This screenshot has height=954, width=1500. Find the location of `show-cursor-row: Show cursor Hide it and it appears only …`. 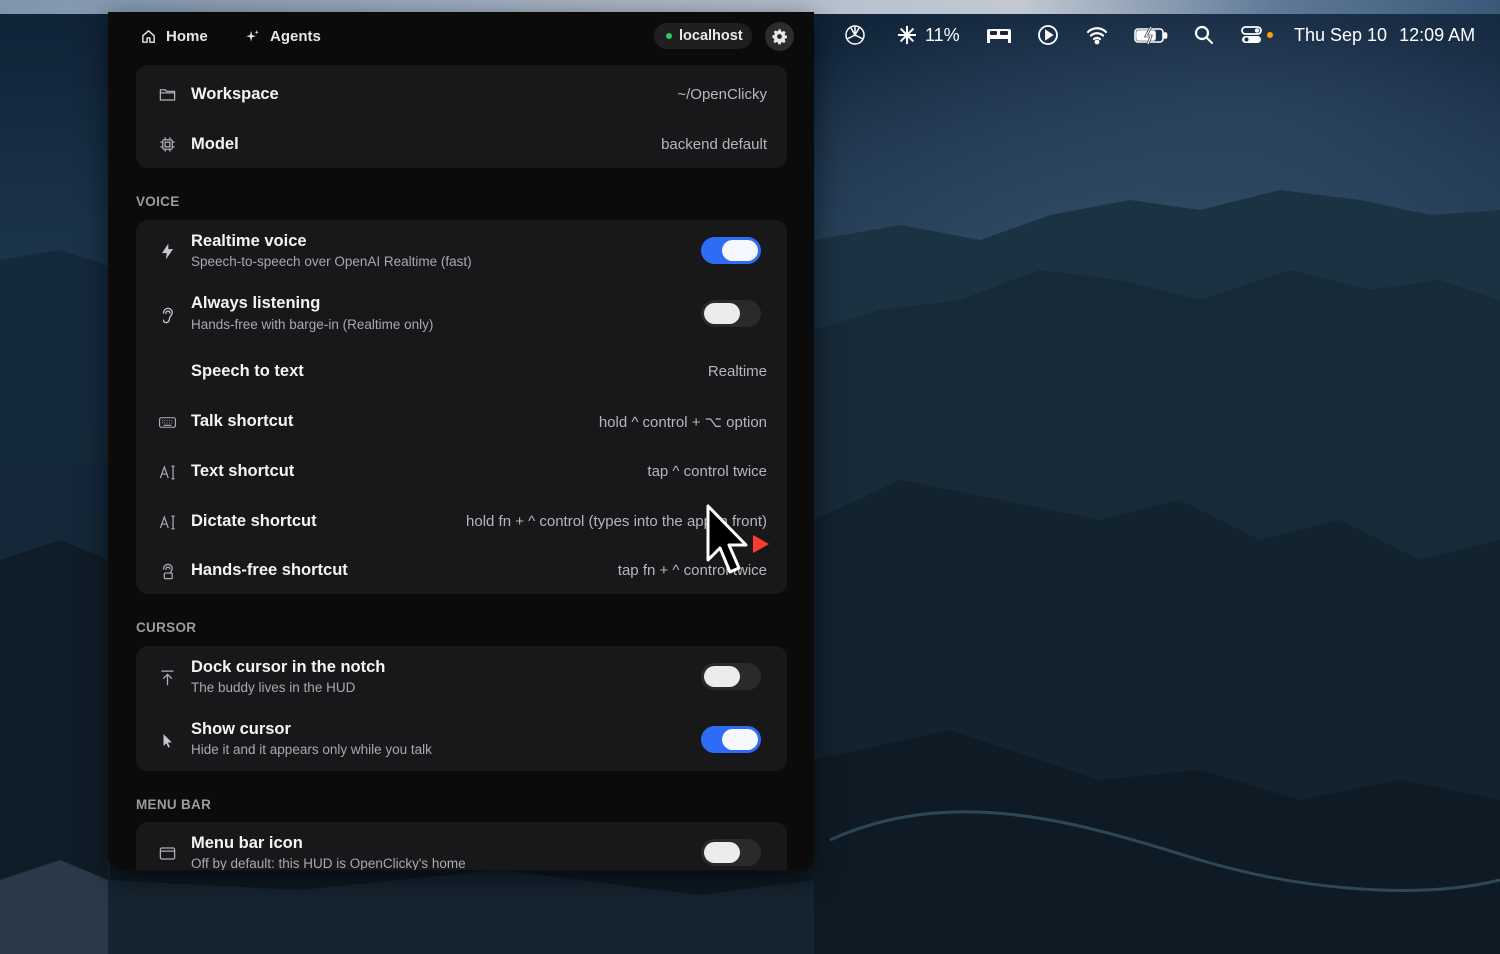

show-cursor-row: Show cursor Hide it and it appears only … is located at coordinates (461, 739).